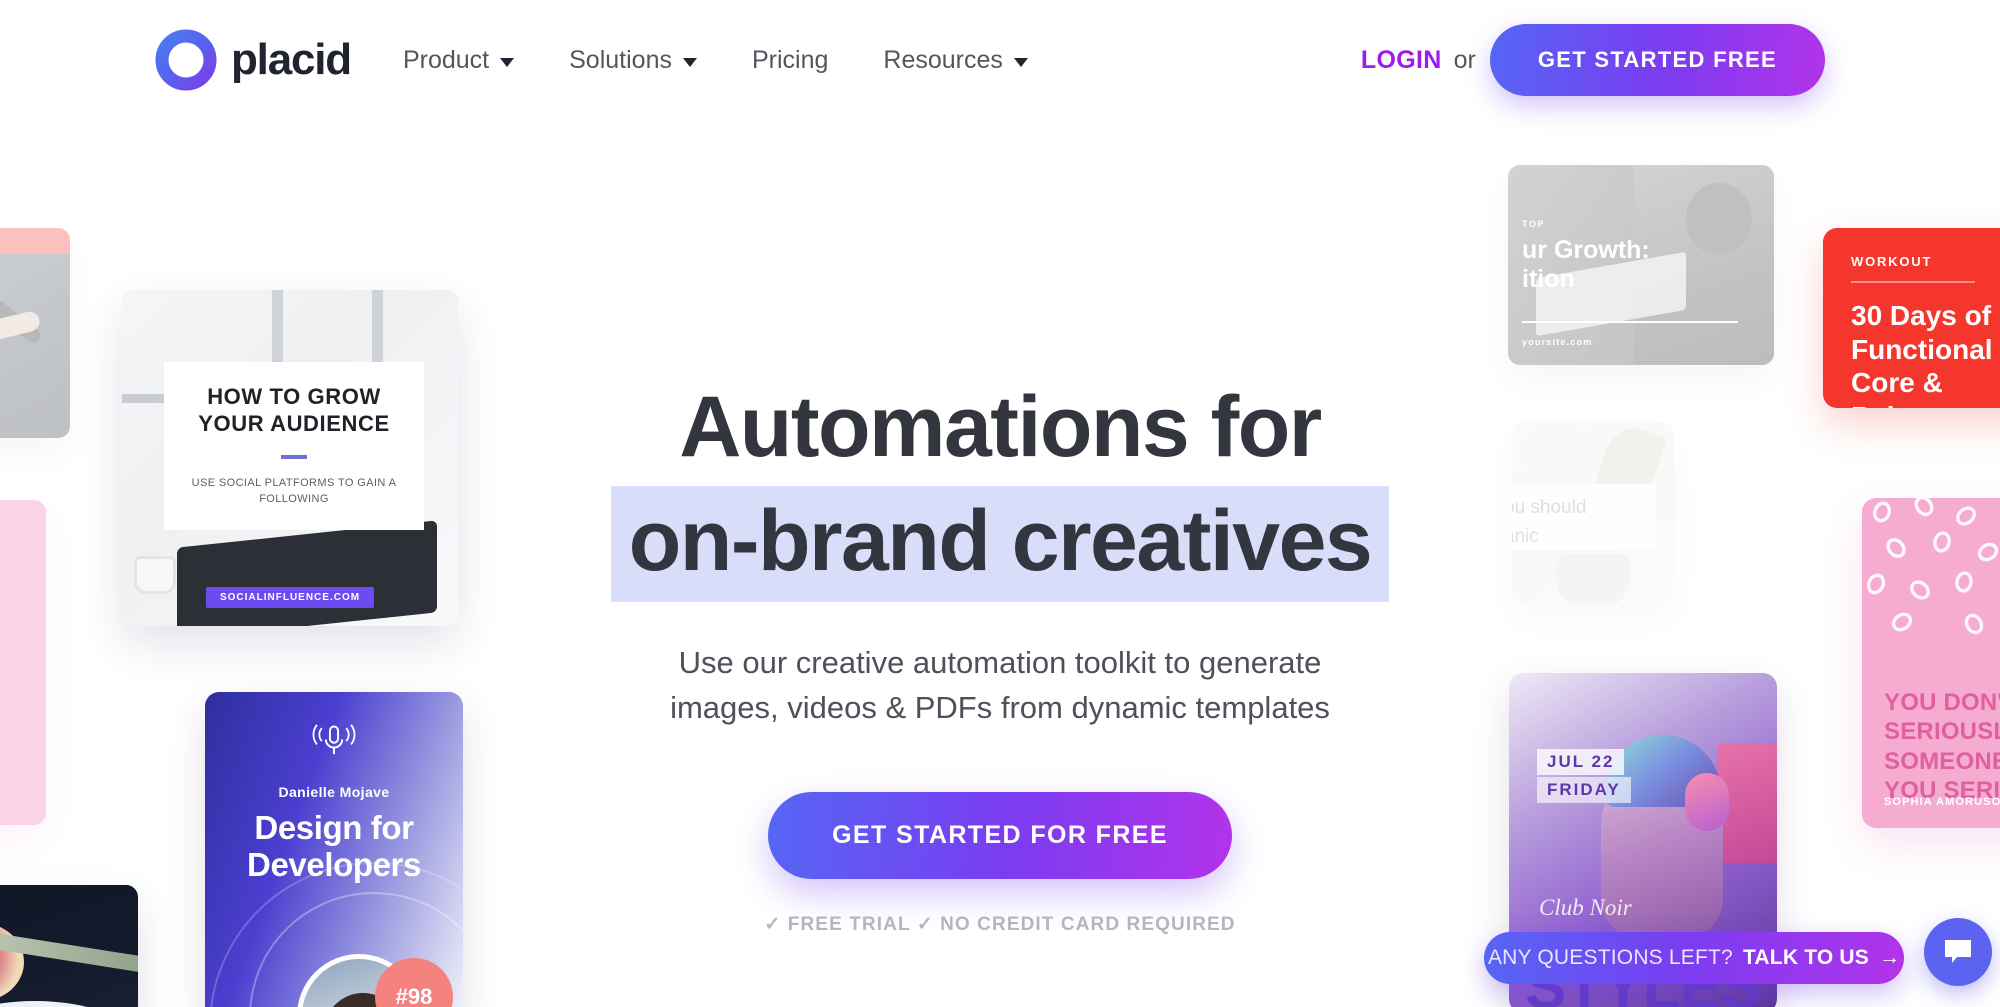  What do you see at coordinates (1630, 322) in the screenshot?
I see `growth-divider` at bounding box center [1630, 322].